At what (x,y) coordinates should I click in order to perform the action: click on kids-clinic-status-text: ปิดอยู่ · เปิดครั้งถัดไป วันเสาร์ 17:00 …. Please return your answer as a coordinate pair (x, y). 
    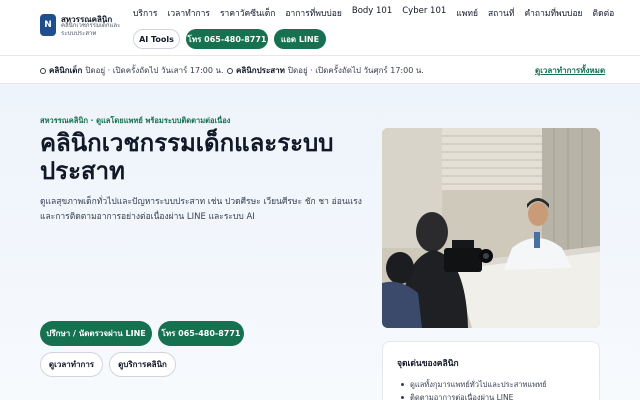
    Looking at the image, I should click on (154, 70).